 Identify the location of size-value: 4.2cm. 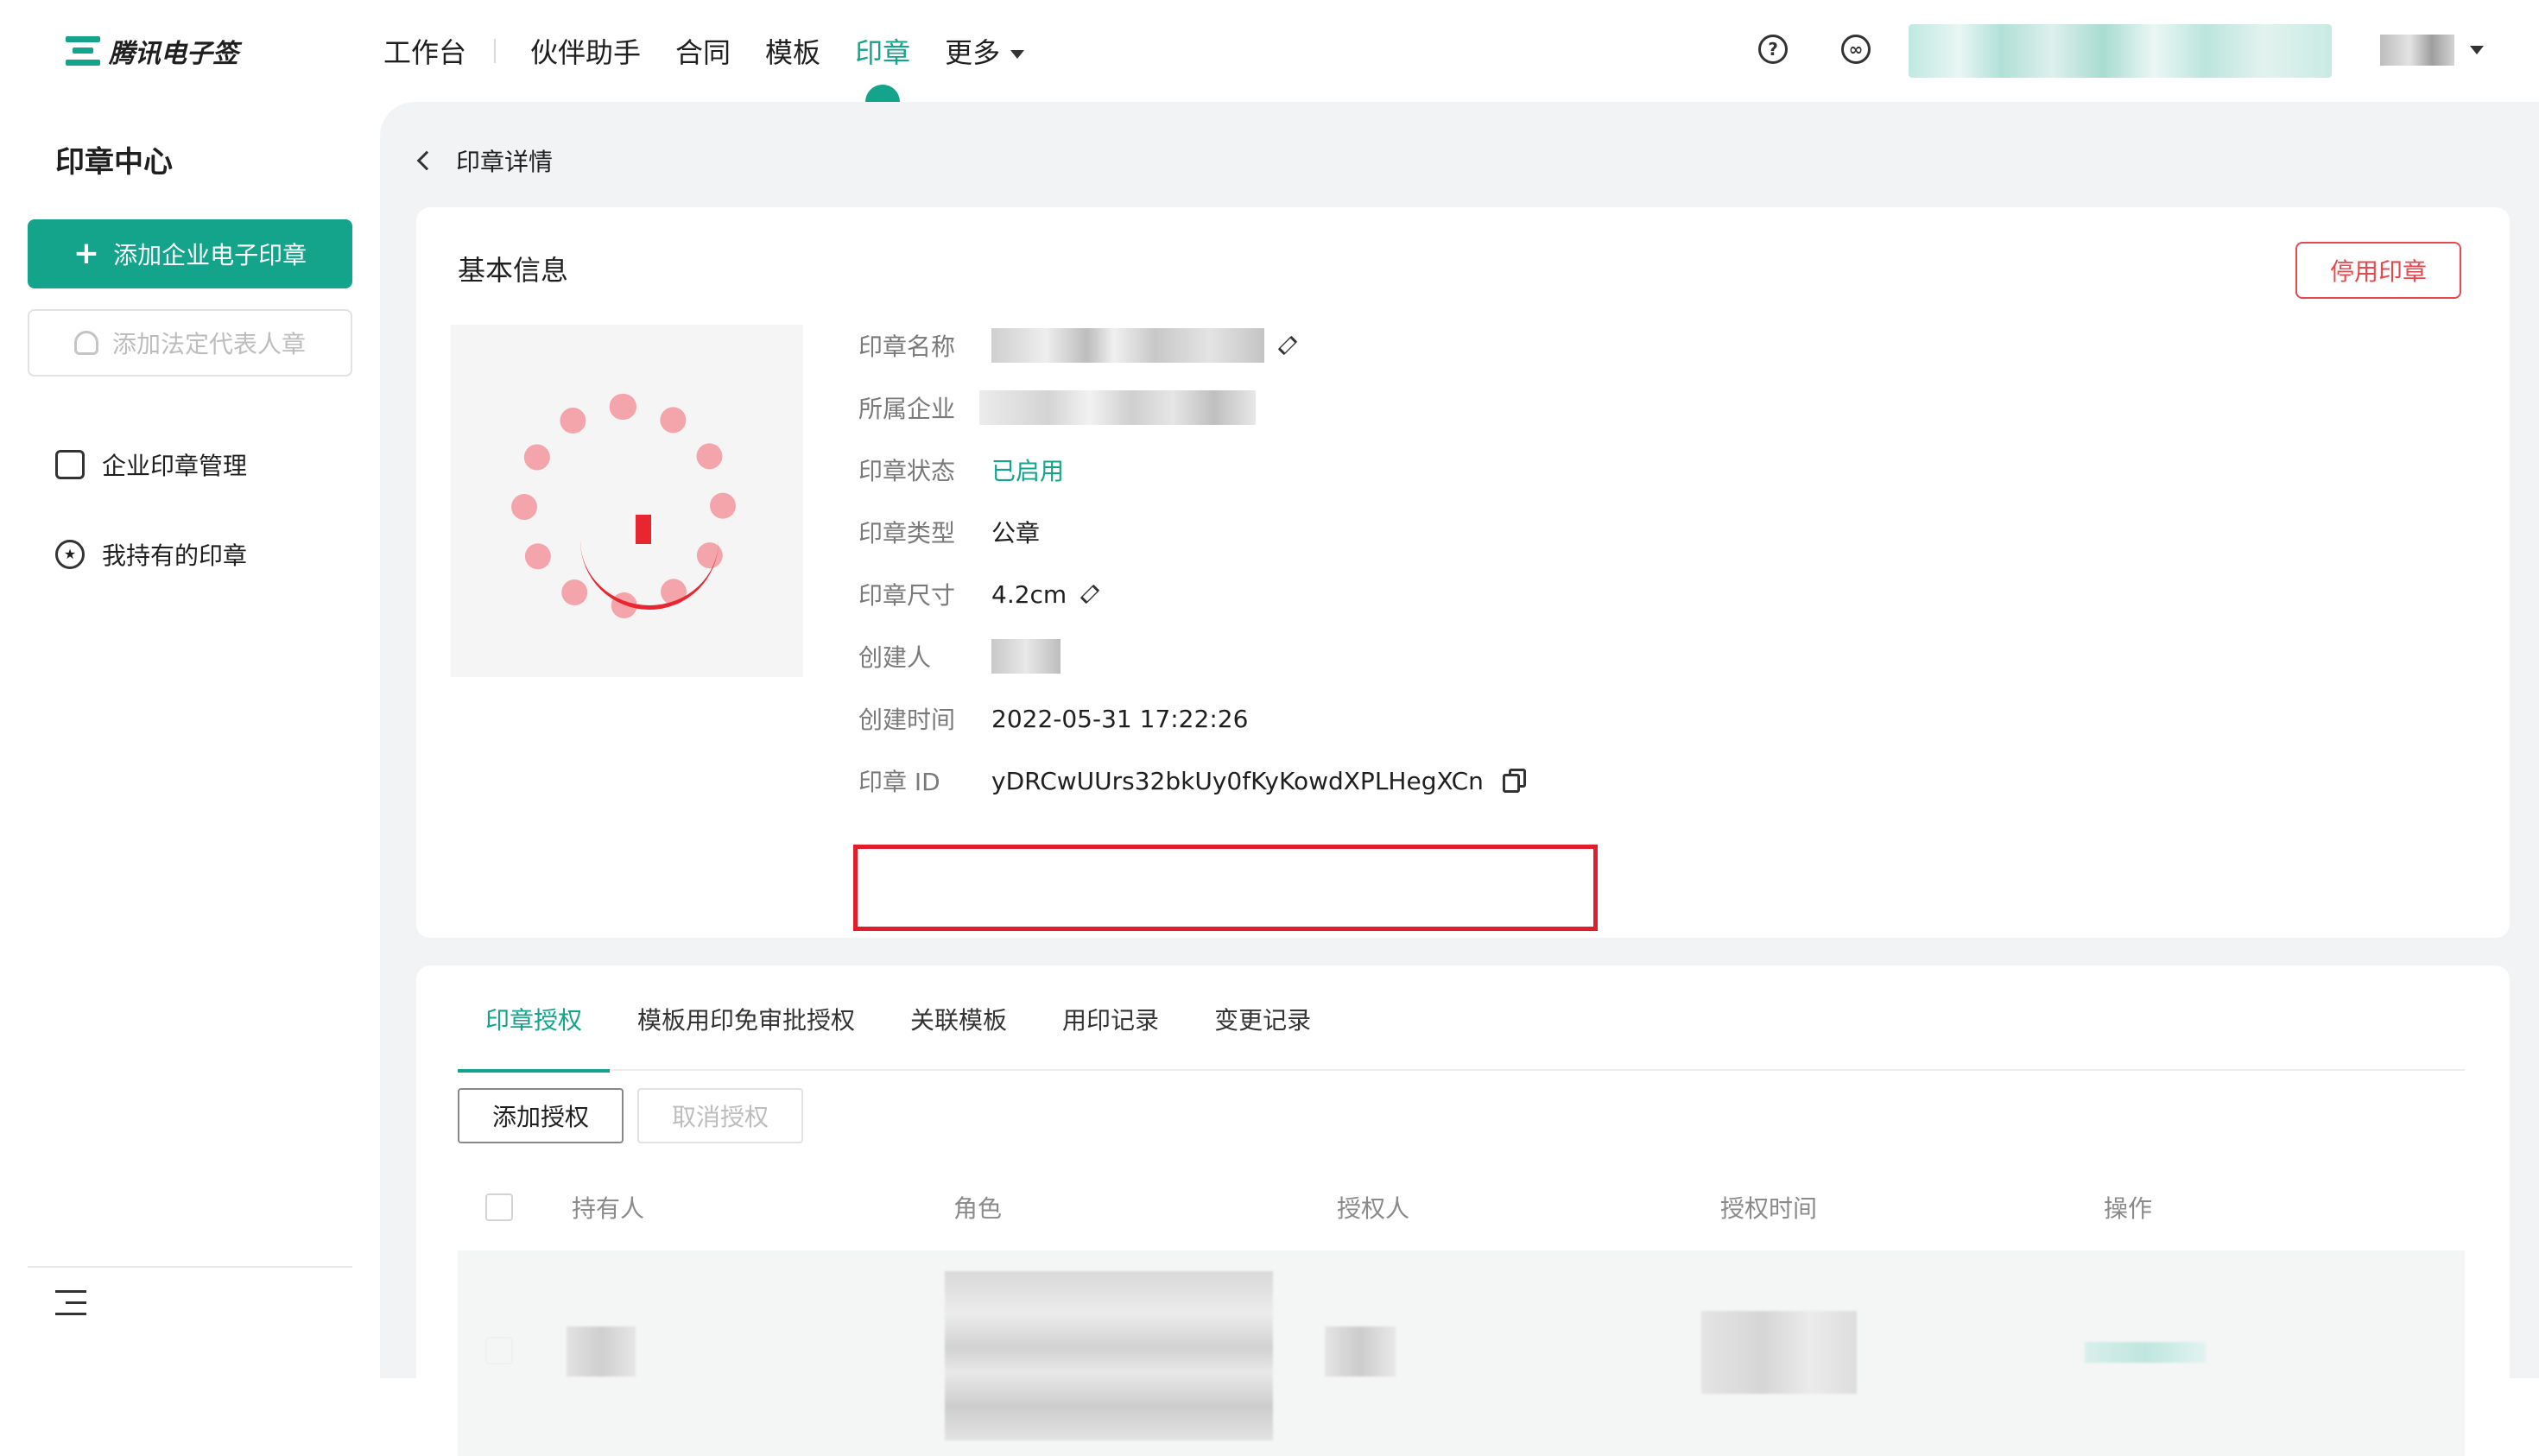
(1029, 594).